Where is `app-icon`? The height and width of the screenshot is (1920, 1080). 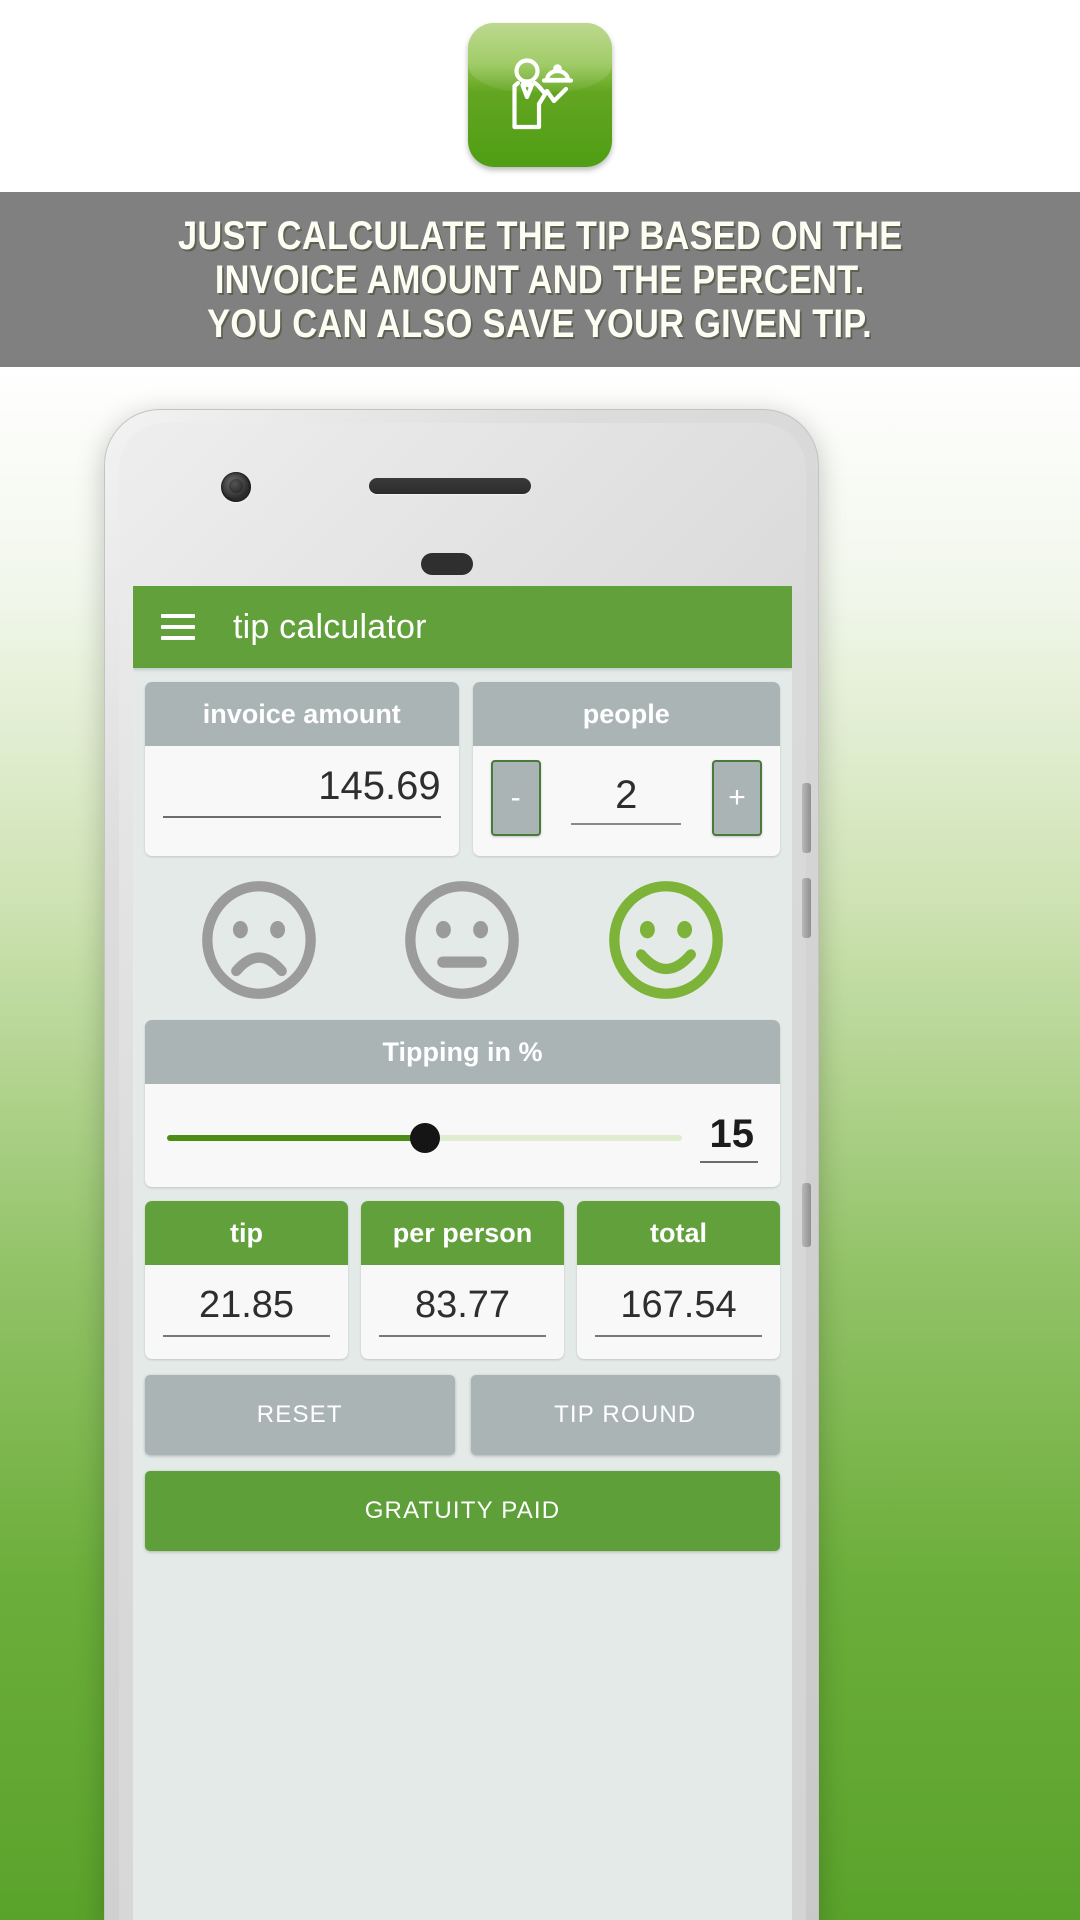 app-icon is located at coordinates (540, 95).